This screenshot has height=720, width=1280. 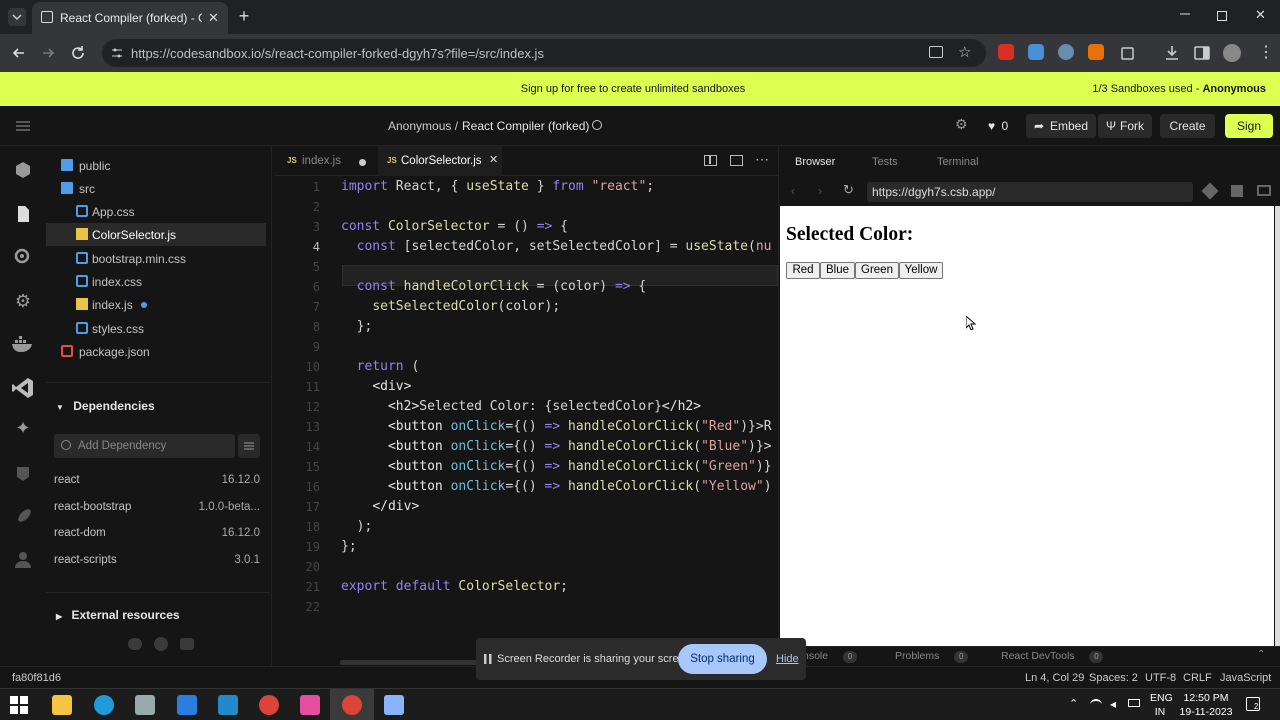 I want to click on preview-devtools-icon, so click(x=1210, y=191).